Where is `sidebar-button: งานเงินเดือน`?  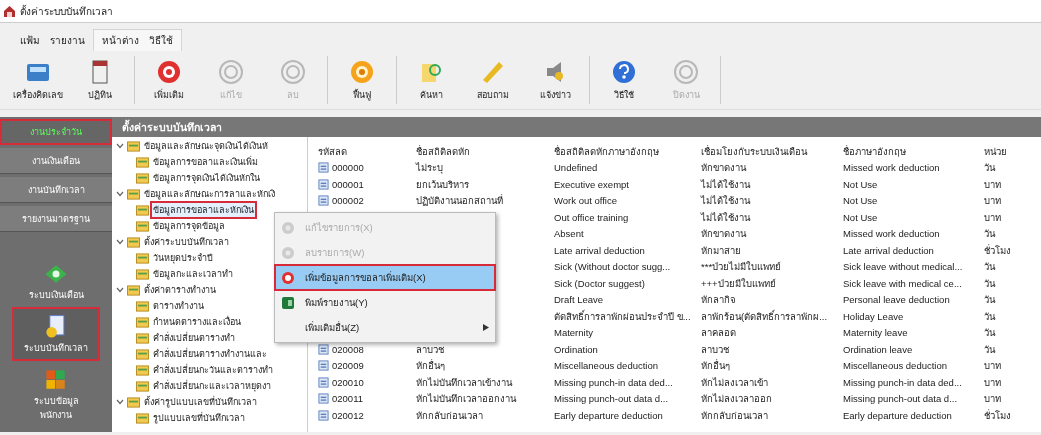
sidebar-button: งานเงินเดือน is located at coordinates (56, 161).